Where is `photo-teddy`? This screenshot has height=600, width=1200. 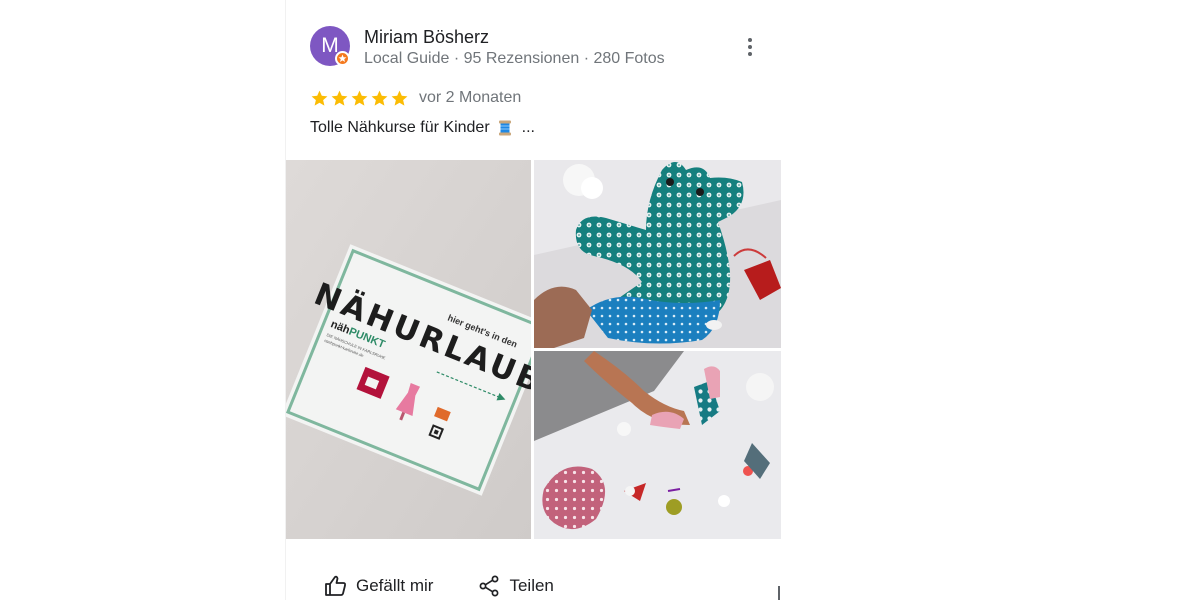 photo-teddy is located at coordinates (657, 254).